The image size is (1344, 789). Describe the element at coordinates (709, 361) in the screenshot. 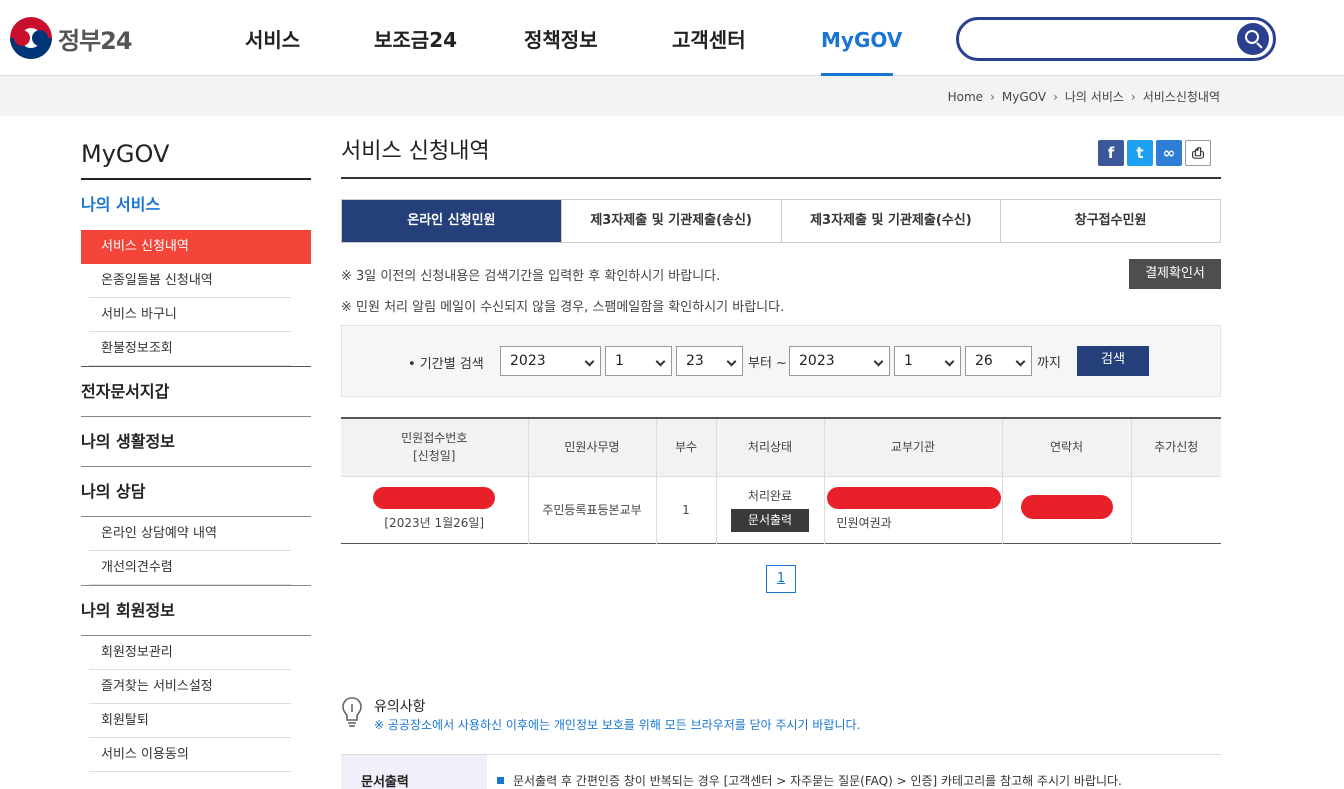

I see `from-day-select: 23` at that location.